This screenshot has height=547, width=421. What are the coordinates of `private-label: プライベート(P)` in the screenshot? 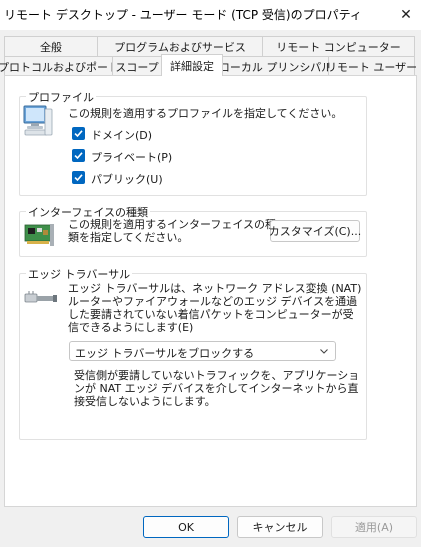 It's located at (131, 157).